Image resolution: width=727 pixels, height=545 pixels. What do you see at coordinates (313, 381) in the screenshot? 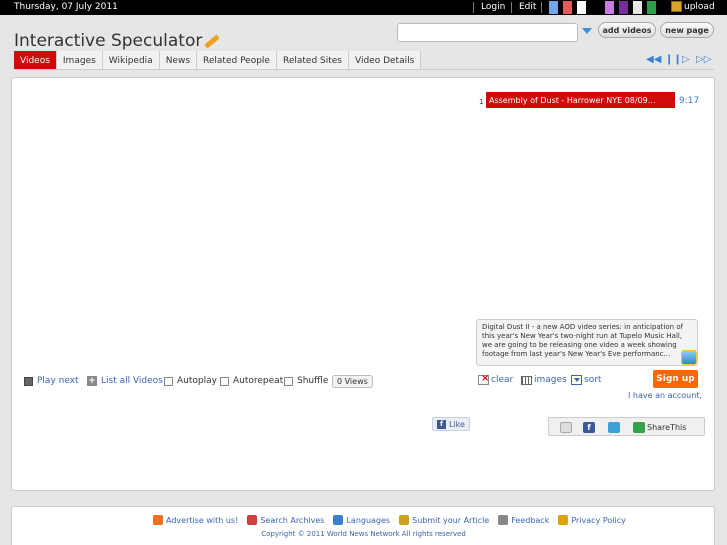
I see `shuffle-label: Shuffle` at bounding box center [313, 381].